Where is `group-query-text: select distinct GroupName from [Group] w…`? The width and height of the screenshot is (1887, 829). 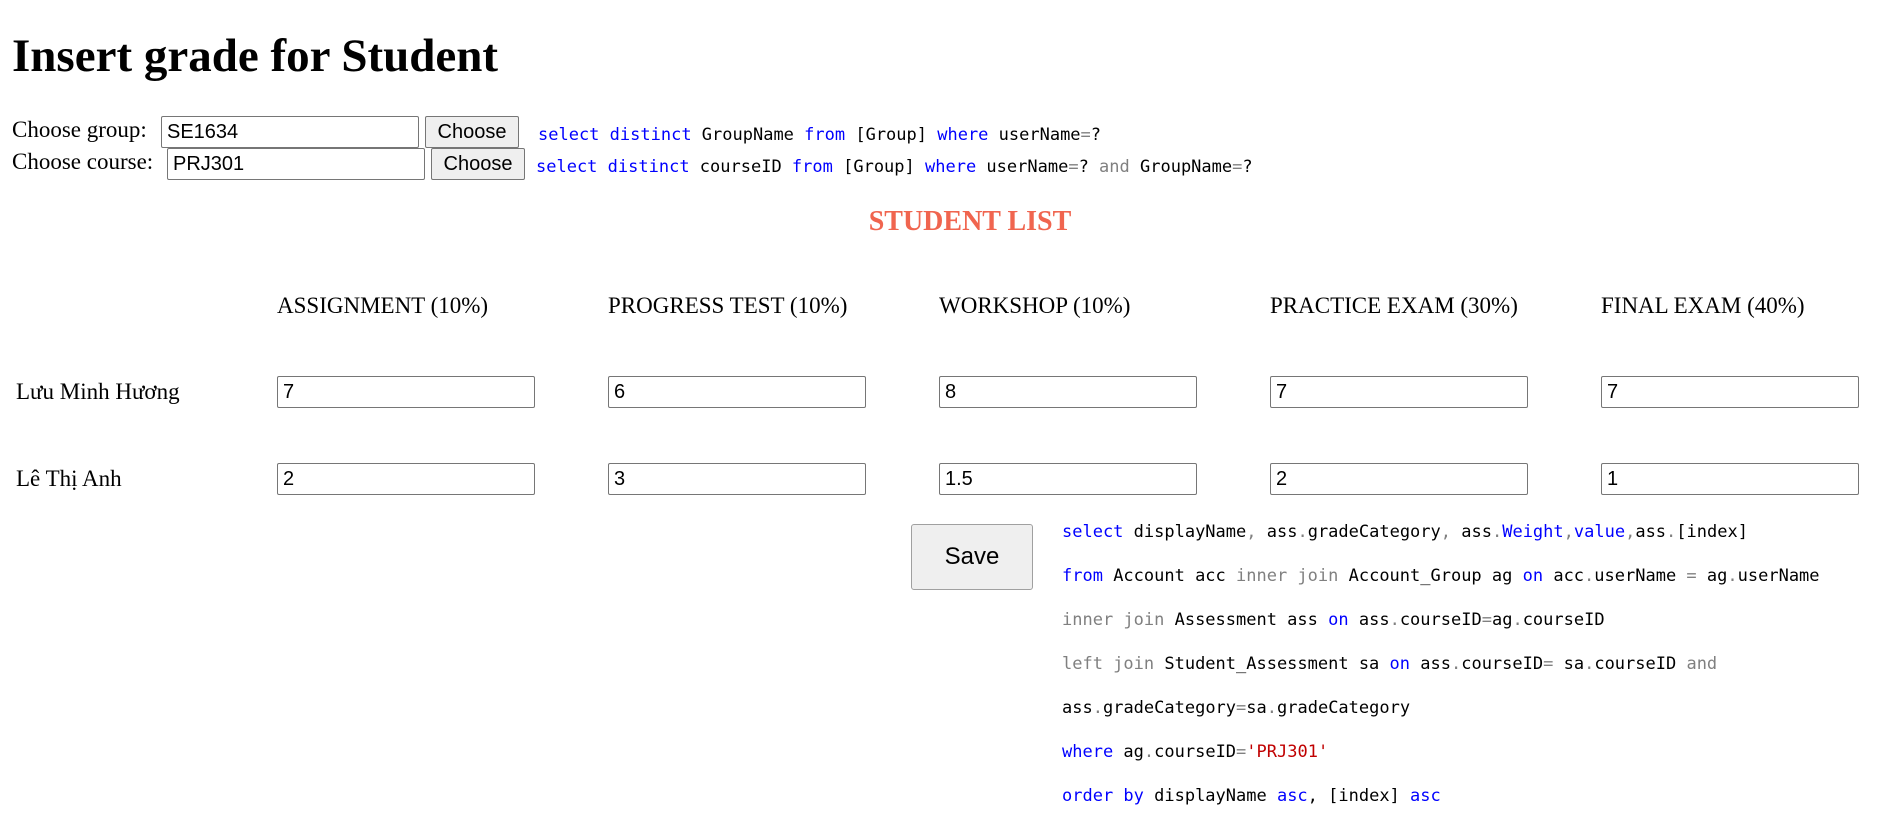
group-query-text: select distinct GroupName from [Group] w… is located at coordinates (820, 135).